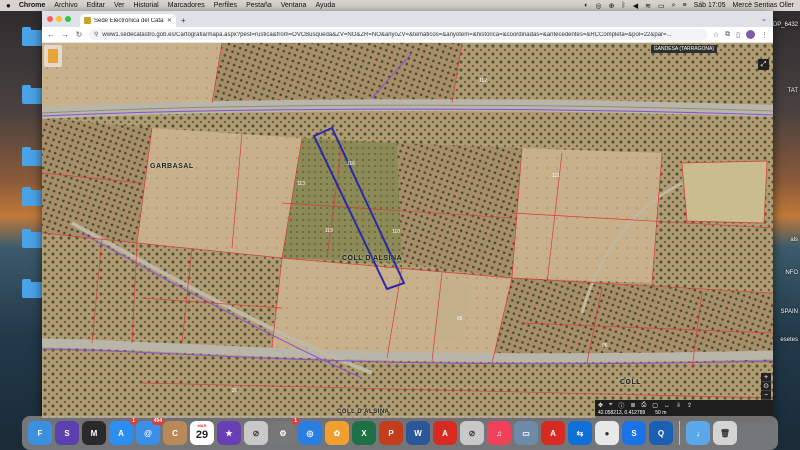 Image resolution: width=800 pixels, height=450 pixels. What do you see at coordinates (472, 433) in the screenshot?
I see `dock-app-silenz-2: ⊘` at bounding box center [472, 433].